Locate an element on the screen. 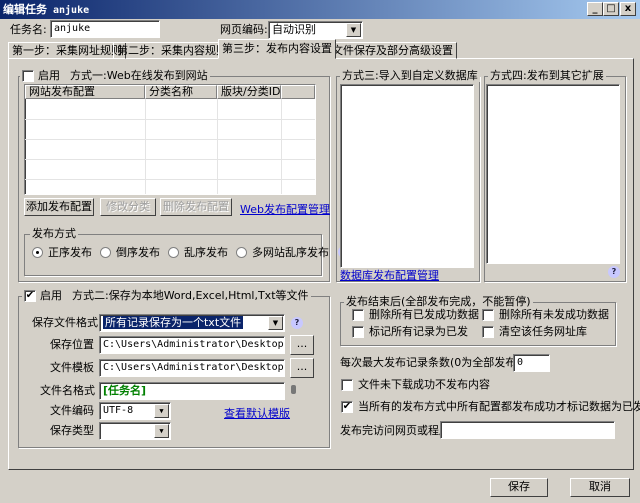  after-option: 删除所有已发成功数据 is located at coordinates (415, 315).